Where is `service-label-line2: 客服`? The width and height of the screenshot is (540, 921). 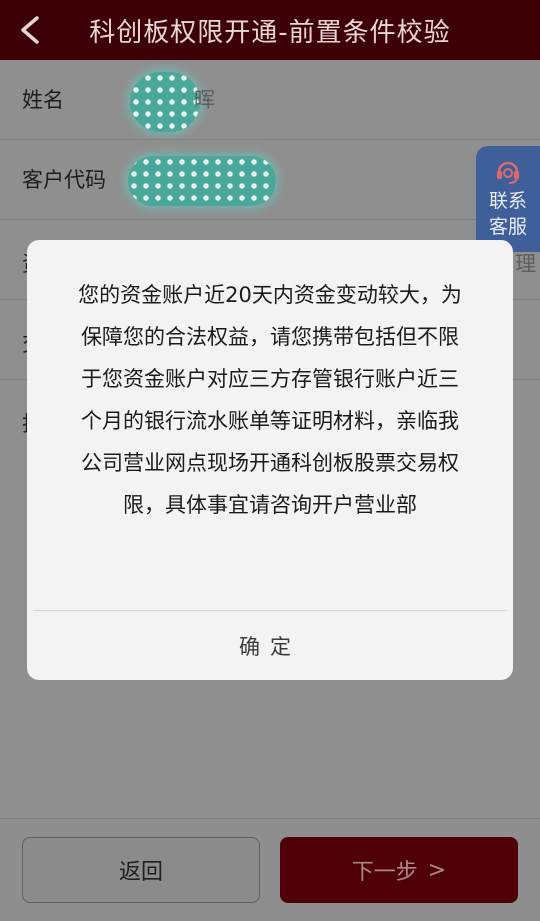
service-label-line2: 客服 is located at coordinates (507, 227).